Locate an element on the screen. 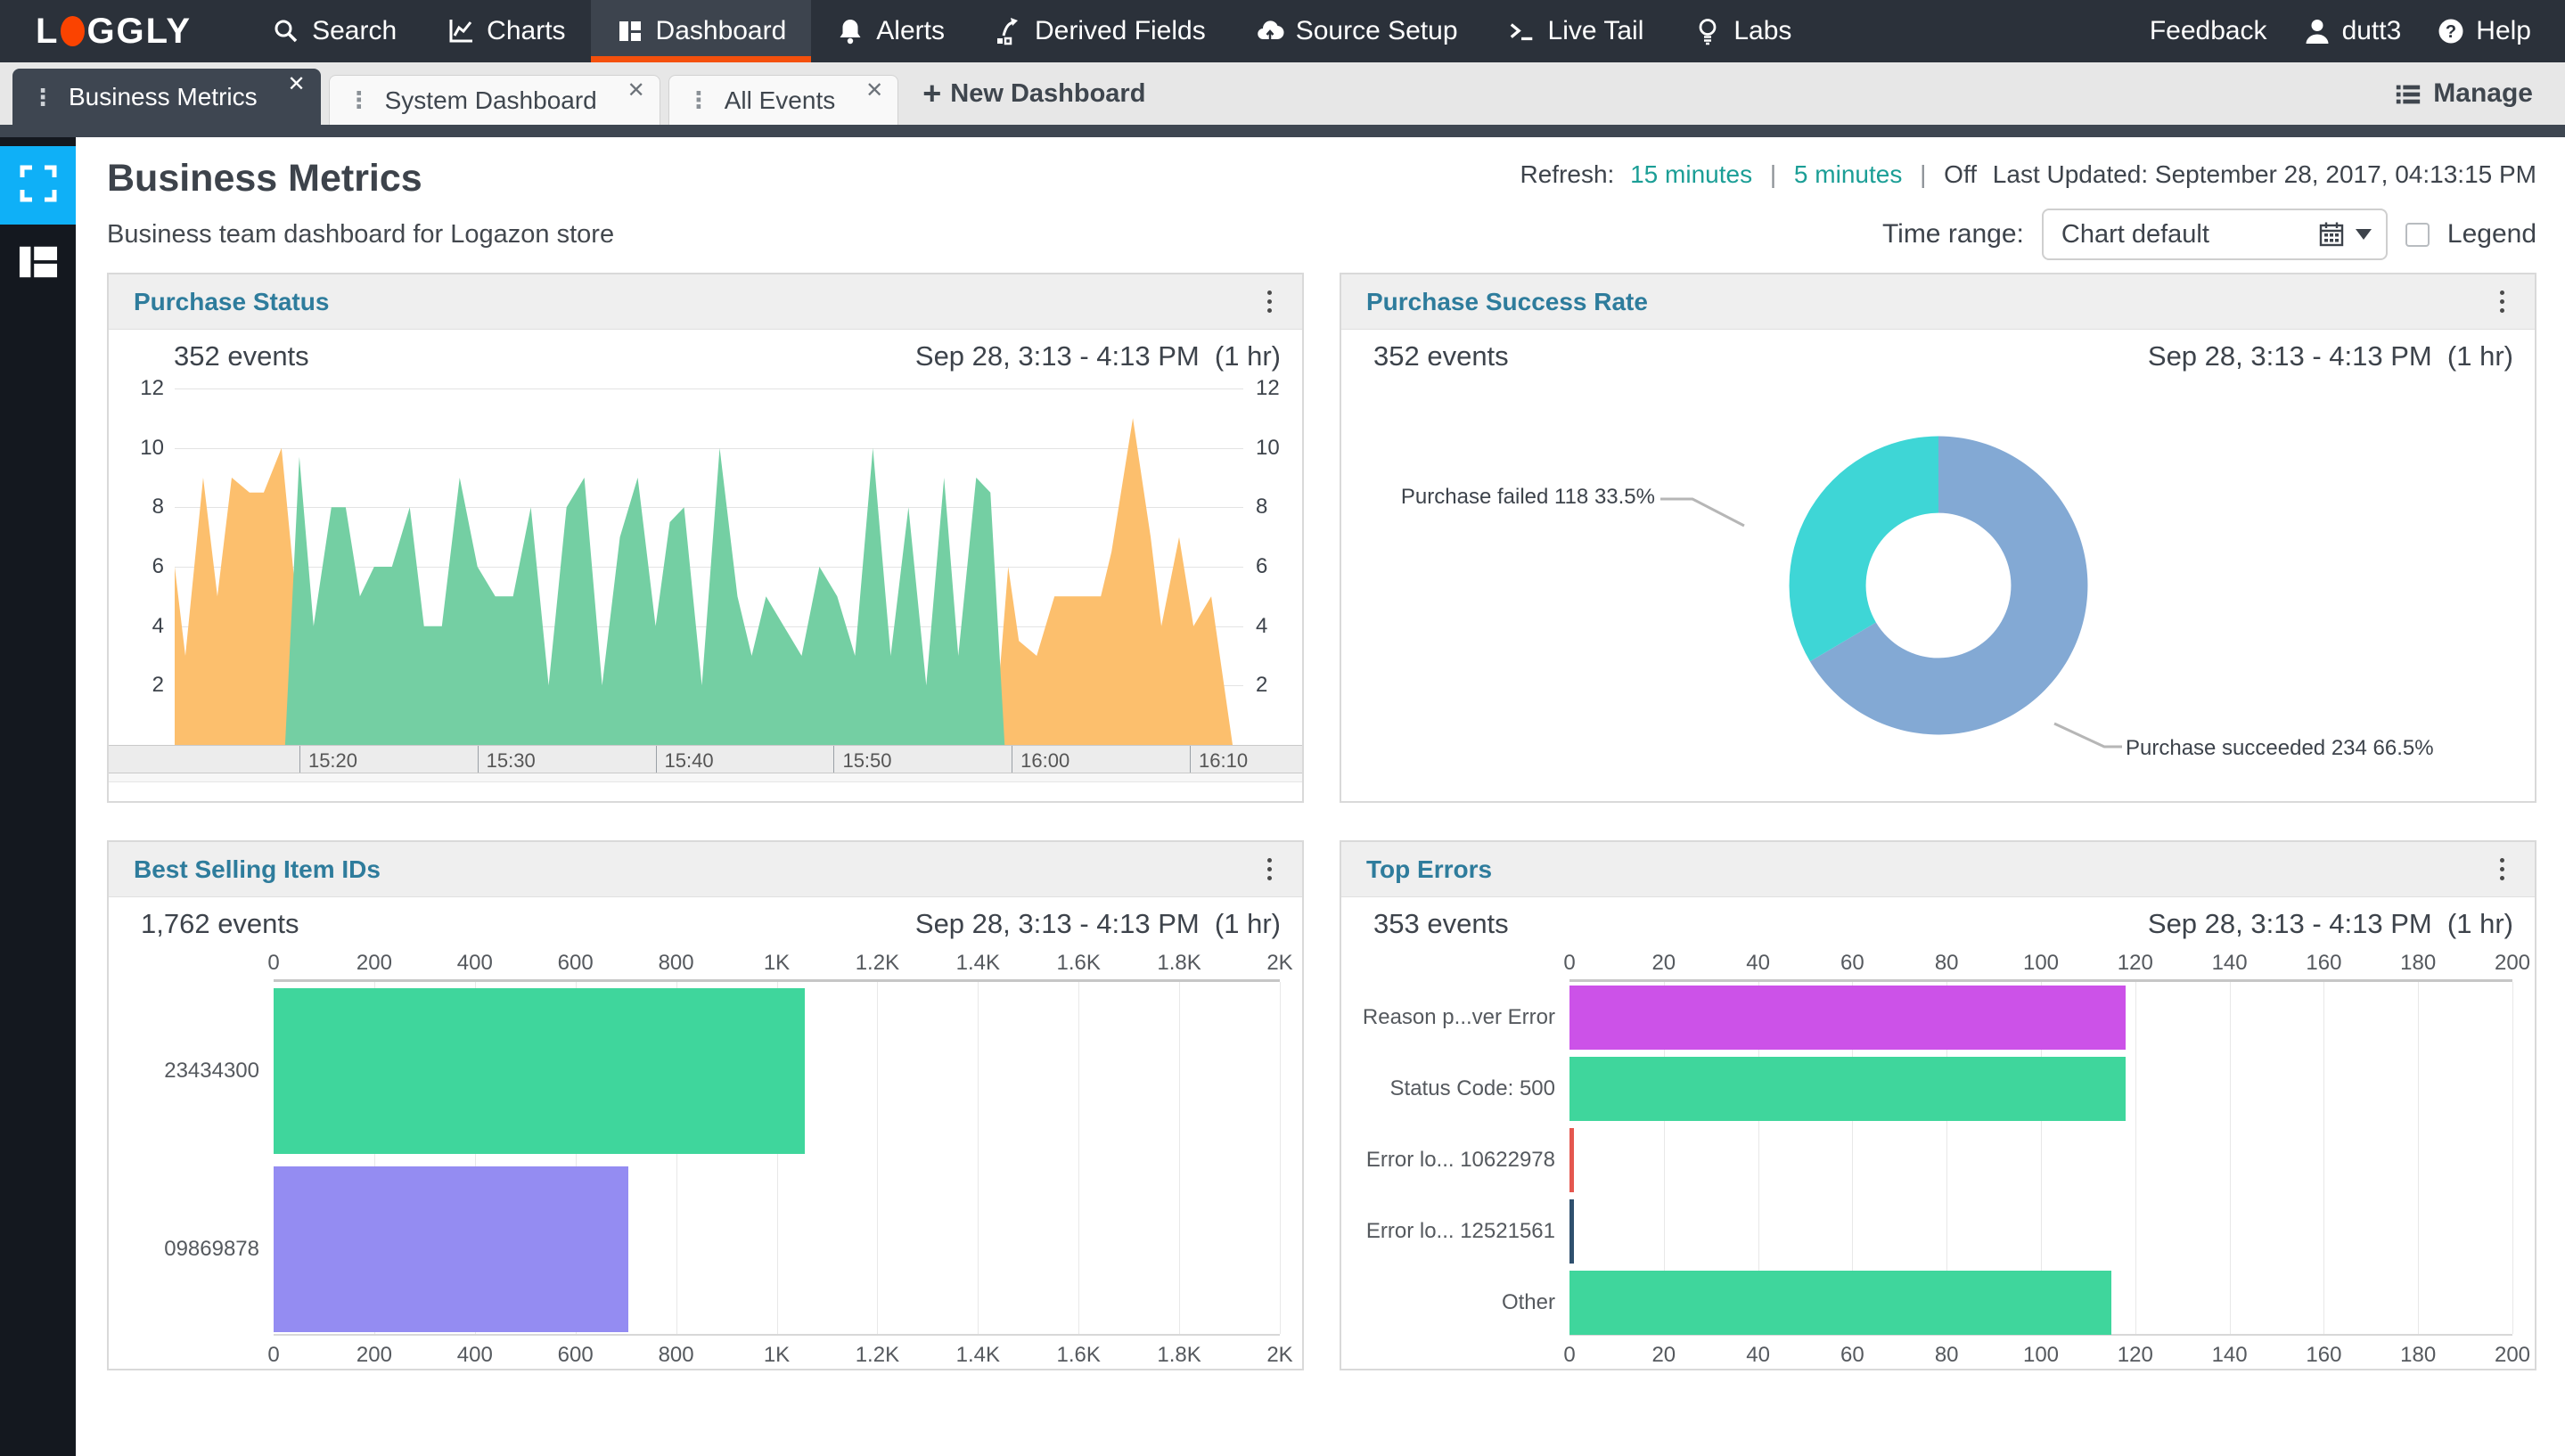  nav-item-charts: Charts is located at coordinates (506, 31).